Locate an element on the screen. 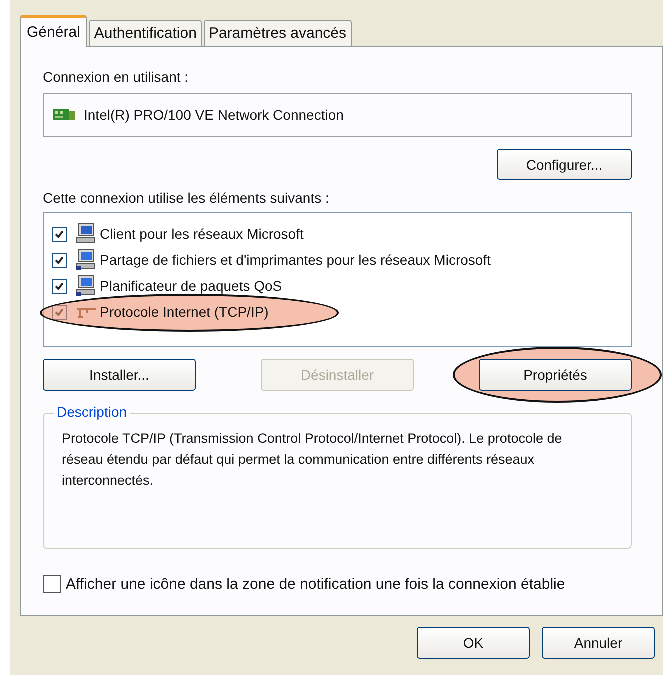 The image size is (663, 675). section-label: Connexion en utilisant : is located at coordinates (116, 77).